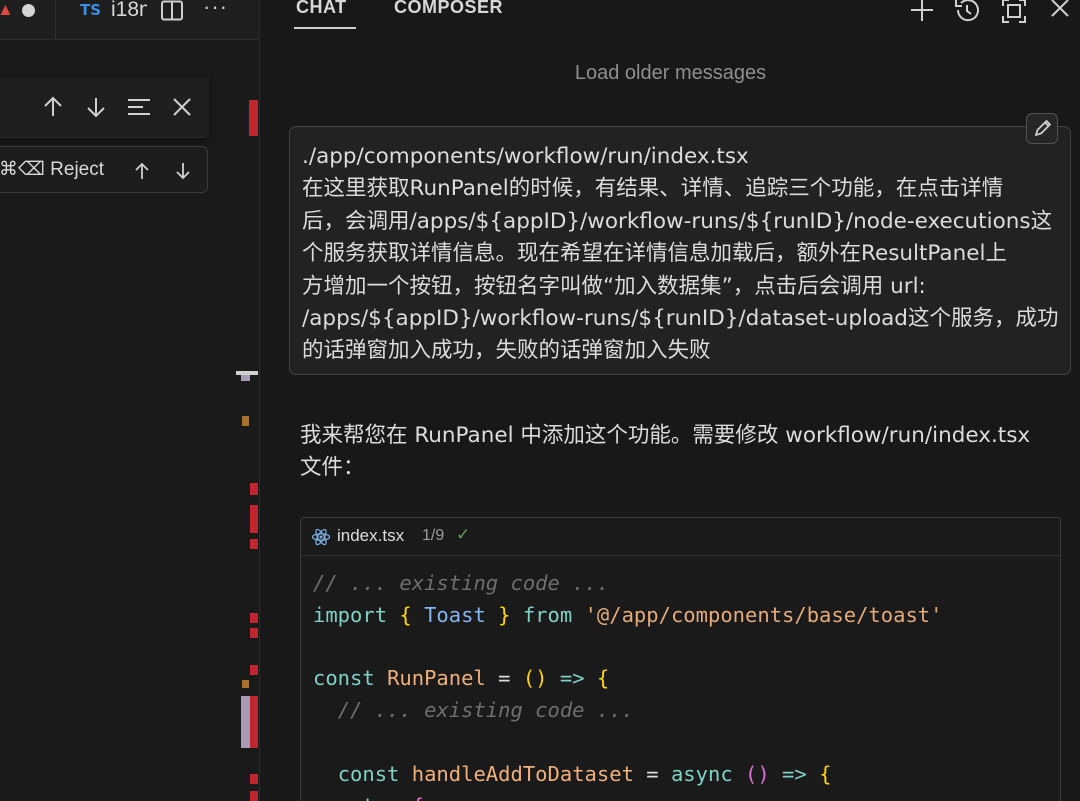 The height and width of the screenshot is (801, 1080). I want to click on code-line: const handleAddToDataset = async () => {, so click(627, 775).